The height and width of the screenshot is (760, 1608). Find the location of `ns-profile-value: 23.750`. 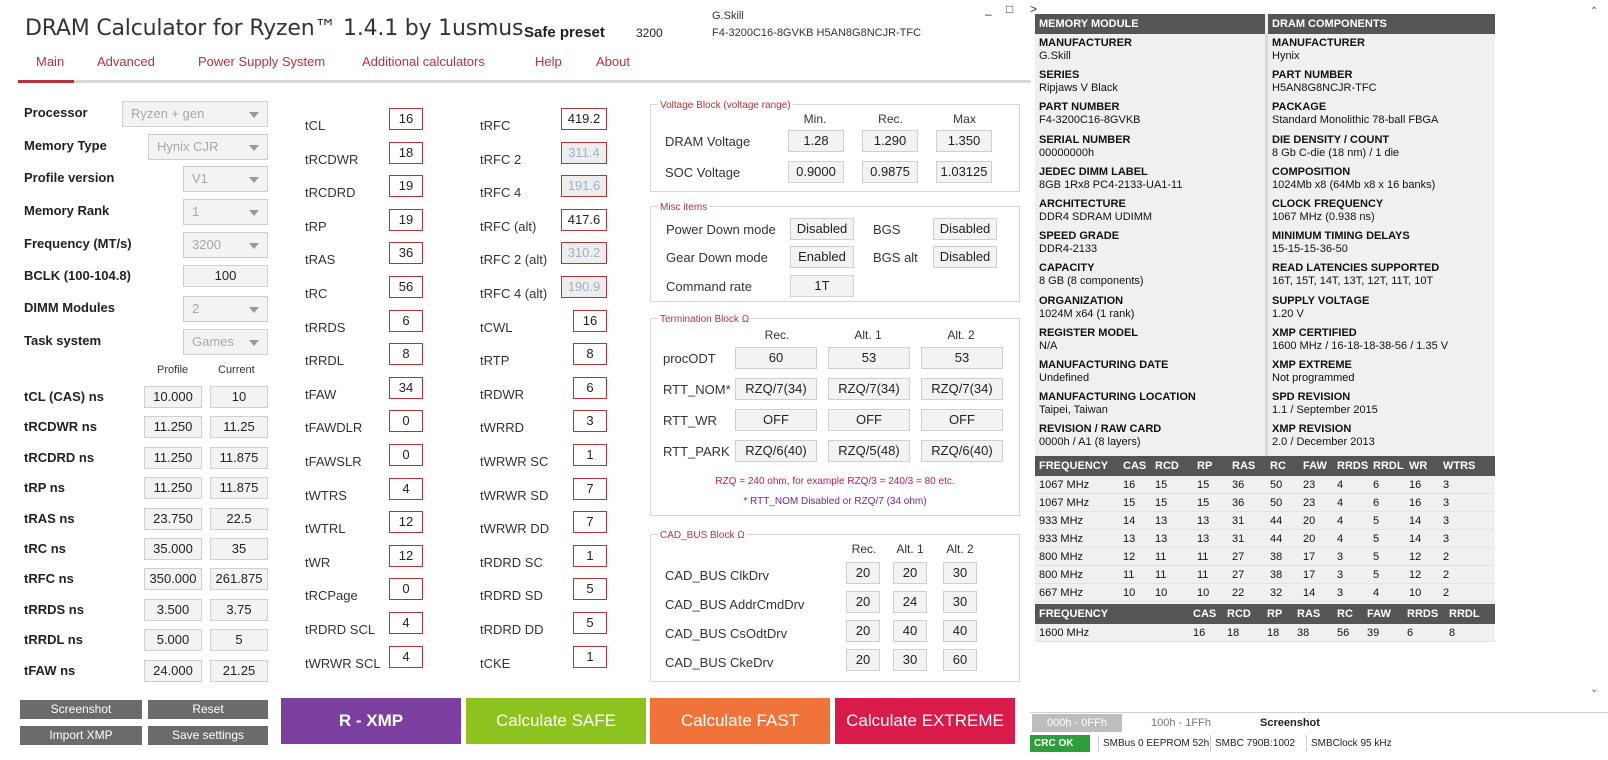

ns-profile-value: 23.750 is located at coordinates (173, 518).